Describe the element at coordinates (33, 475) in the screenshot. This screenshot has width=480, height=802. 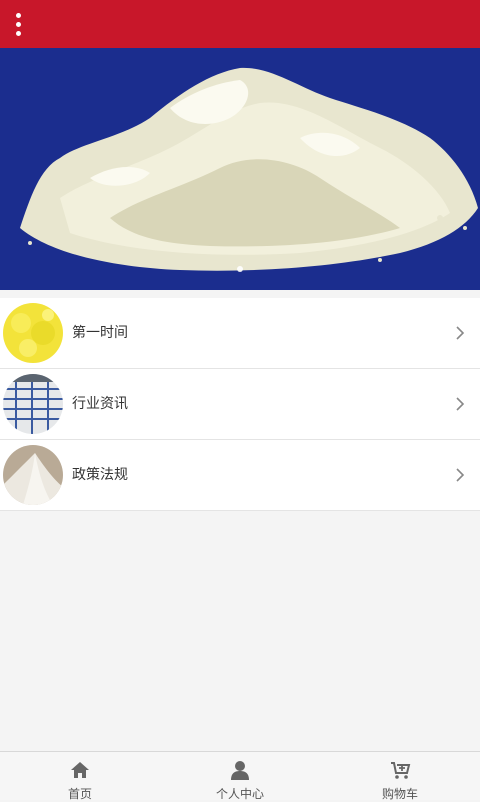
I see `white-powder-thumbnail` at that location.